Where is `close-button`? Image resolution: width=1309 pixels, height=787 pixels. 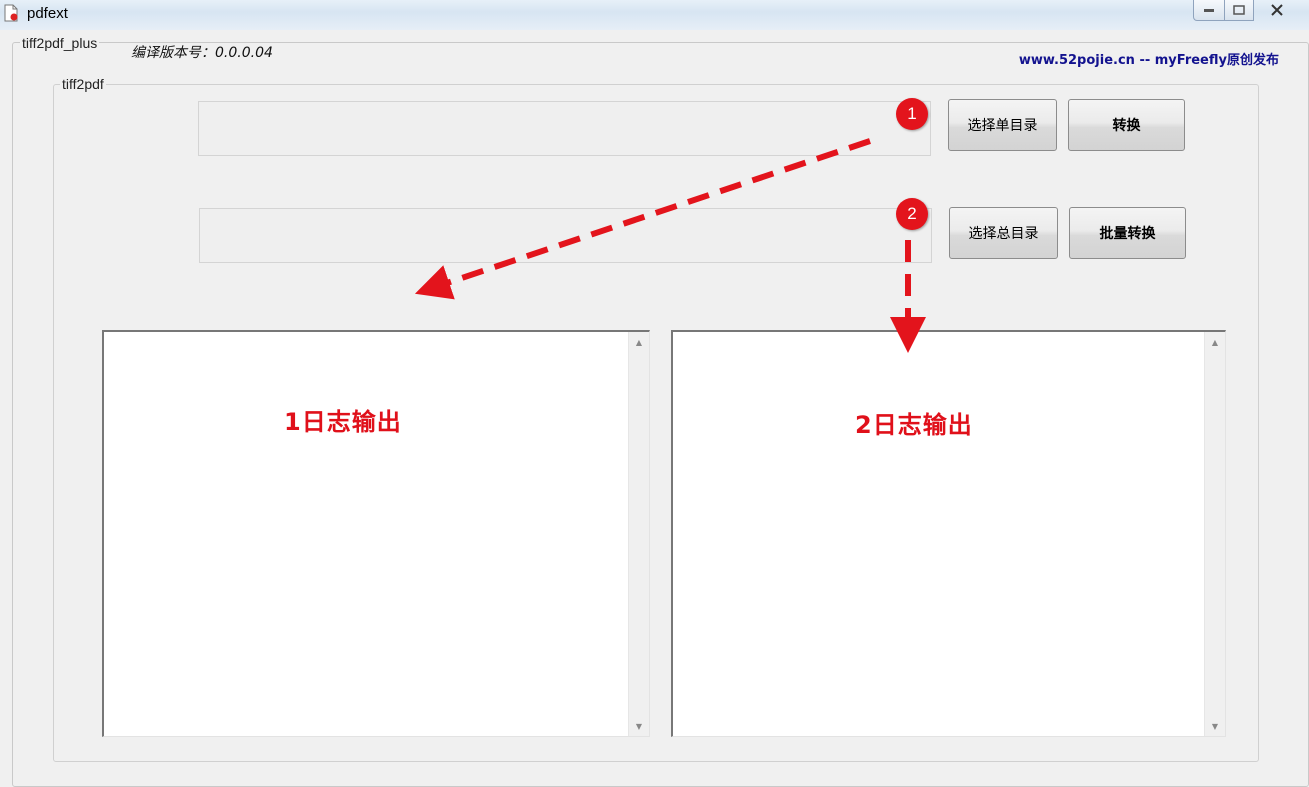 close-button is located at coordinates (1277, 10).